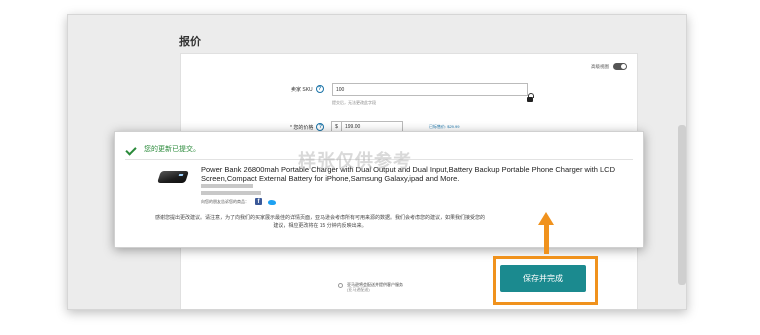 The image size is (760, 335). What do you see at coordinates (272, 202) in the screenshot?
I see `twitter-icon` at bounding box center [272, 202].